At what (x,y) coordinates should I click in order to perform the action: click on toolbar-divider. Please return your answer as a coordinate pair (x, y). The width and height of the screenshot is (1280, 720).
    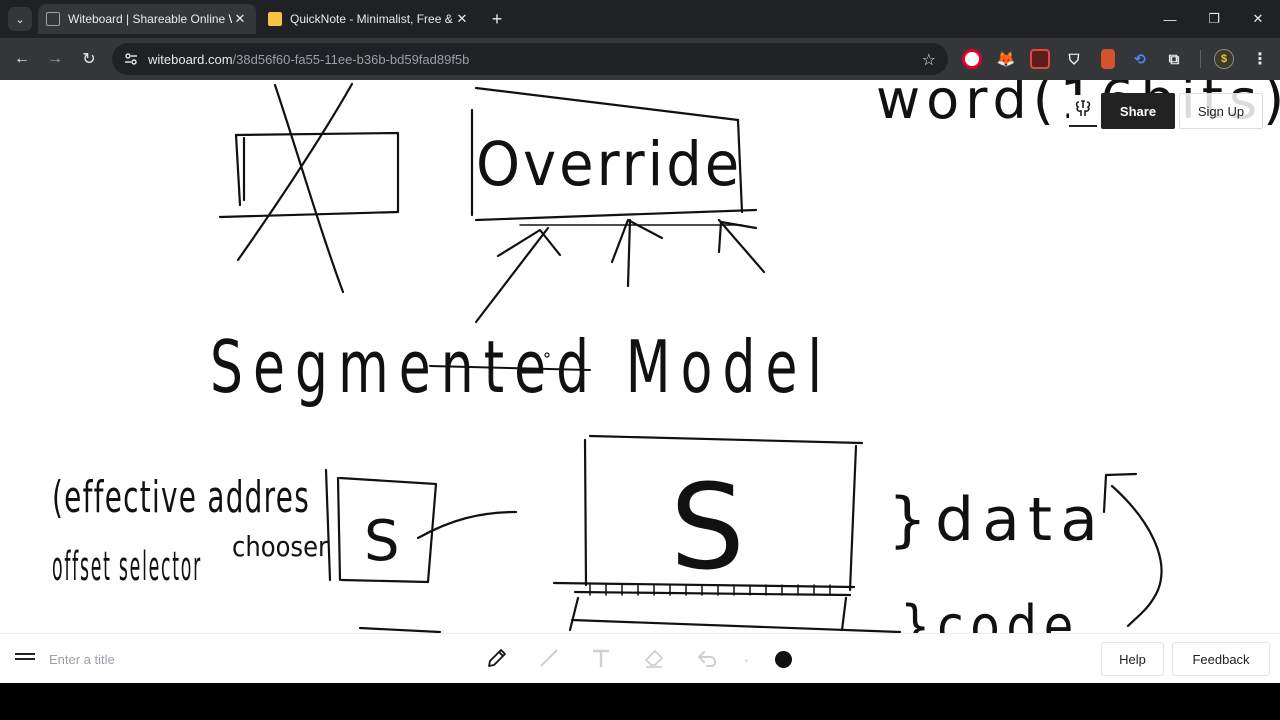
    Looking at the image, I should click on (1200, 59).